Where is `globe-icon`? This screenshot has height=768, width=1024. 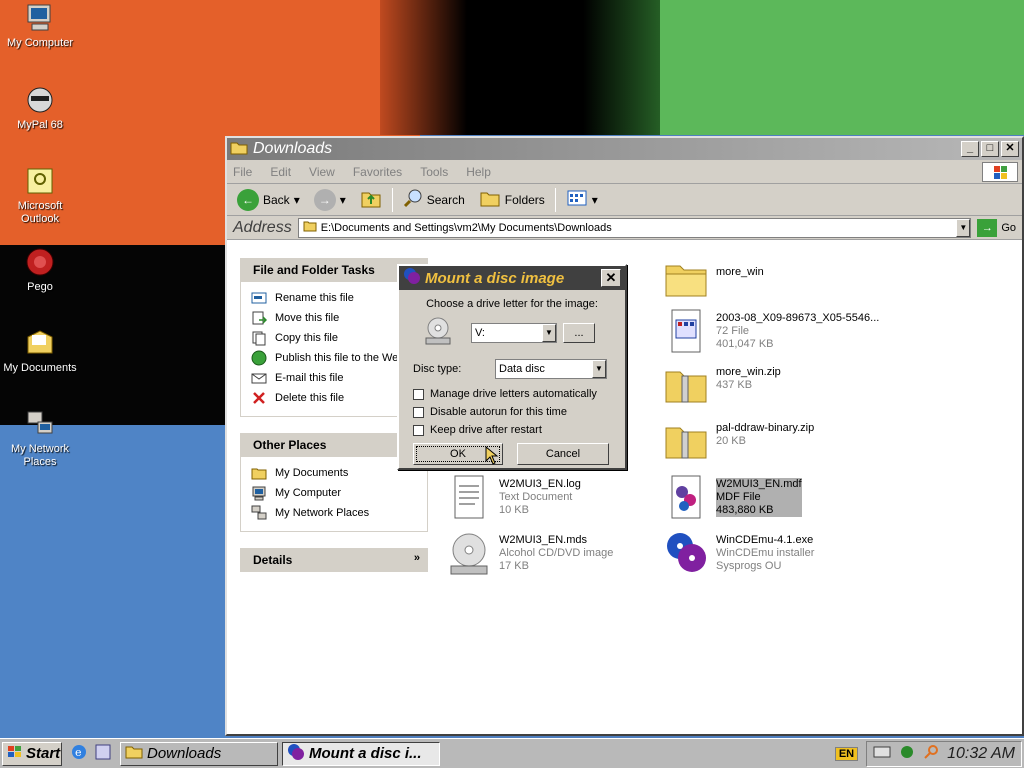 globe-icon is located at coordinates (259, 358).